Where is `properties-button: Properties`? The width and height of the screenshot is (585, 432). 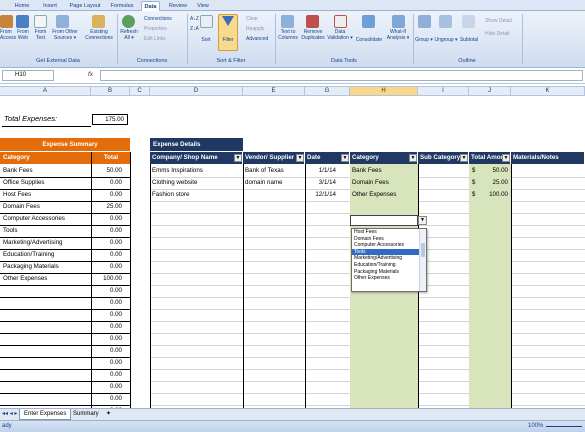 properties-button: Properties is located at coordinates (155, 29).